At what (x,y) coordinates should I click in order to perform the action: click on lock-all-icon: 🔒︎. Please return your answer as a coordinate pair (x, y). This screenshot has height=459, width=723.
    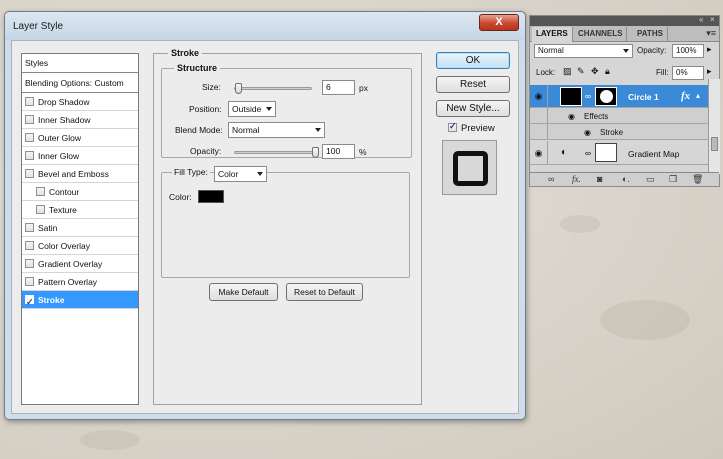
    Looking at the image, I should click on (607, 71).